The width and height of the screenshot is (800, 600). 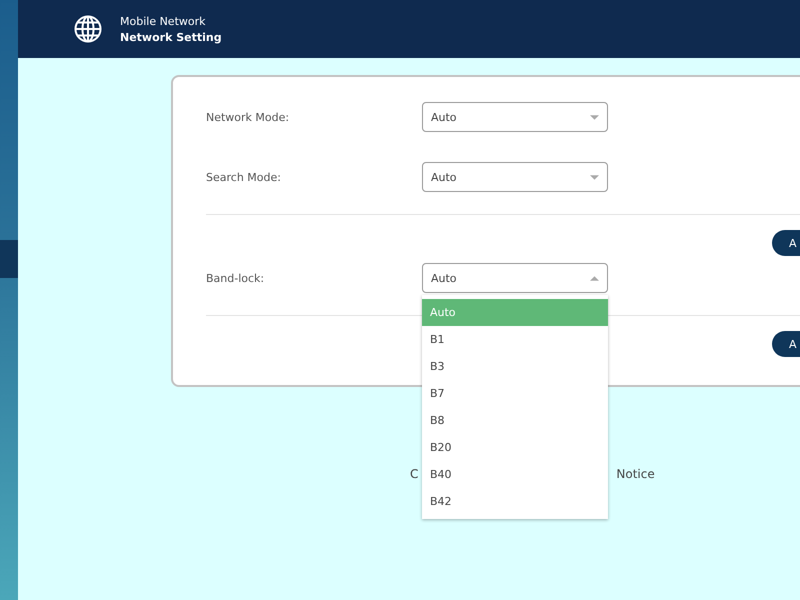 What do you see at coordinates (163, 21) in the screenshot?
I see `section-label: Mobile Network` at bounding box center [163, 21].